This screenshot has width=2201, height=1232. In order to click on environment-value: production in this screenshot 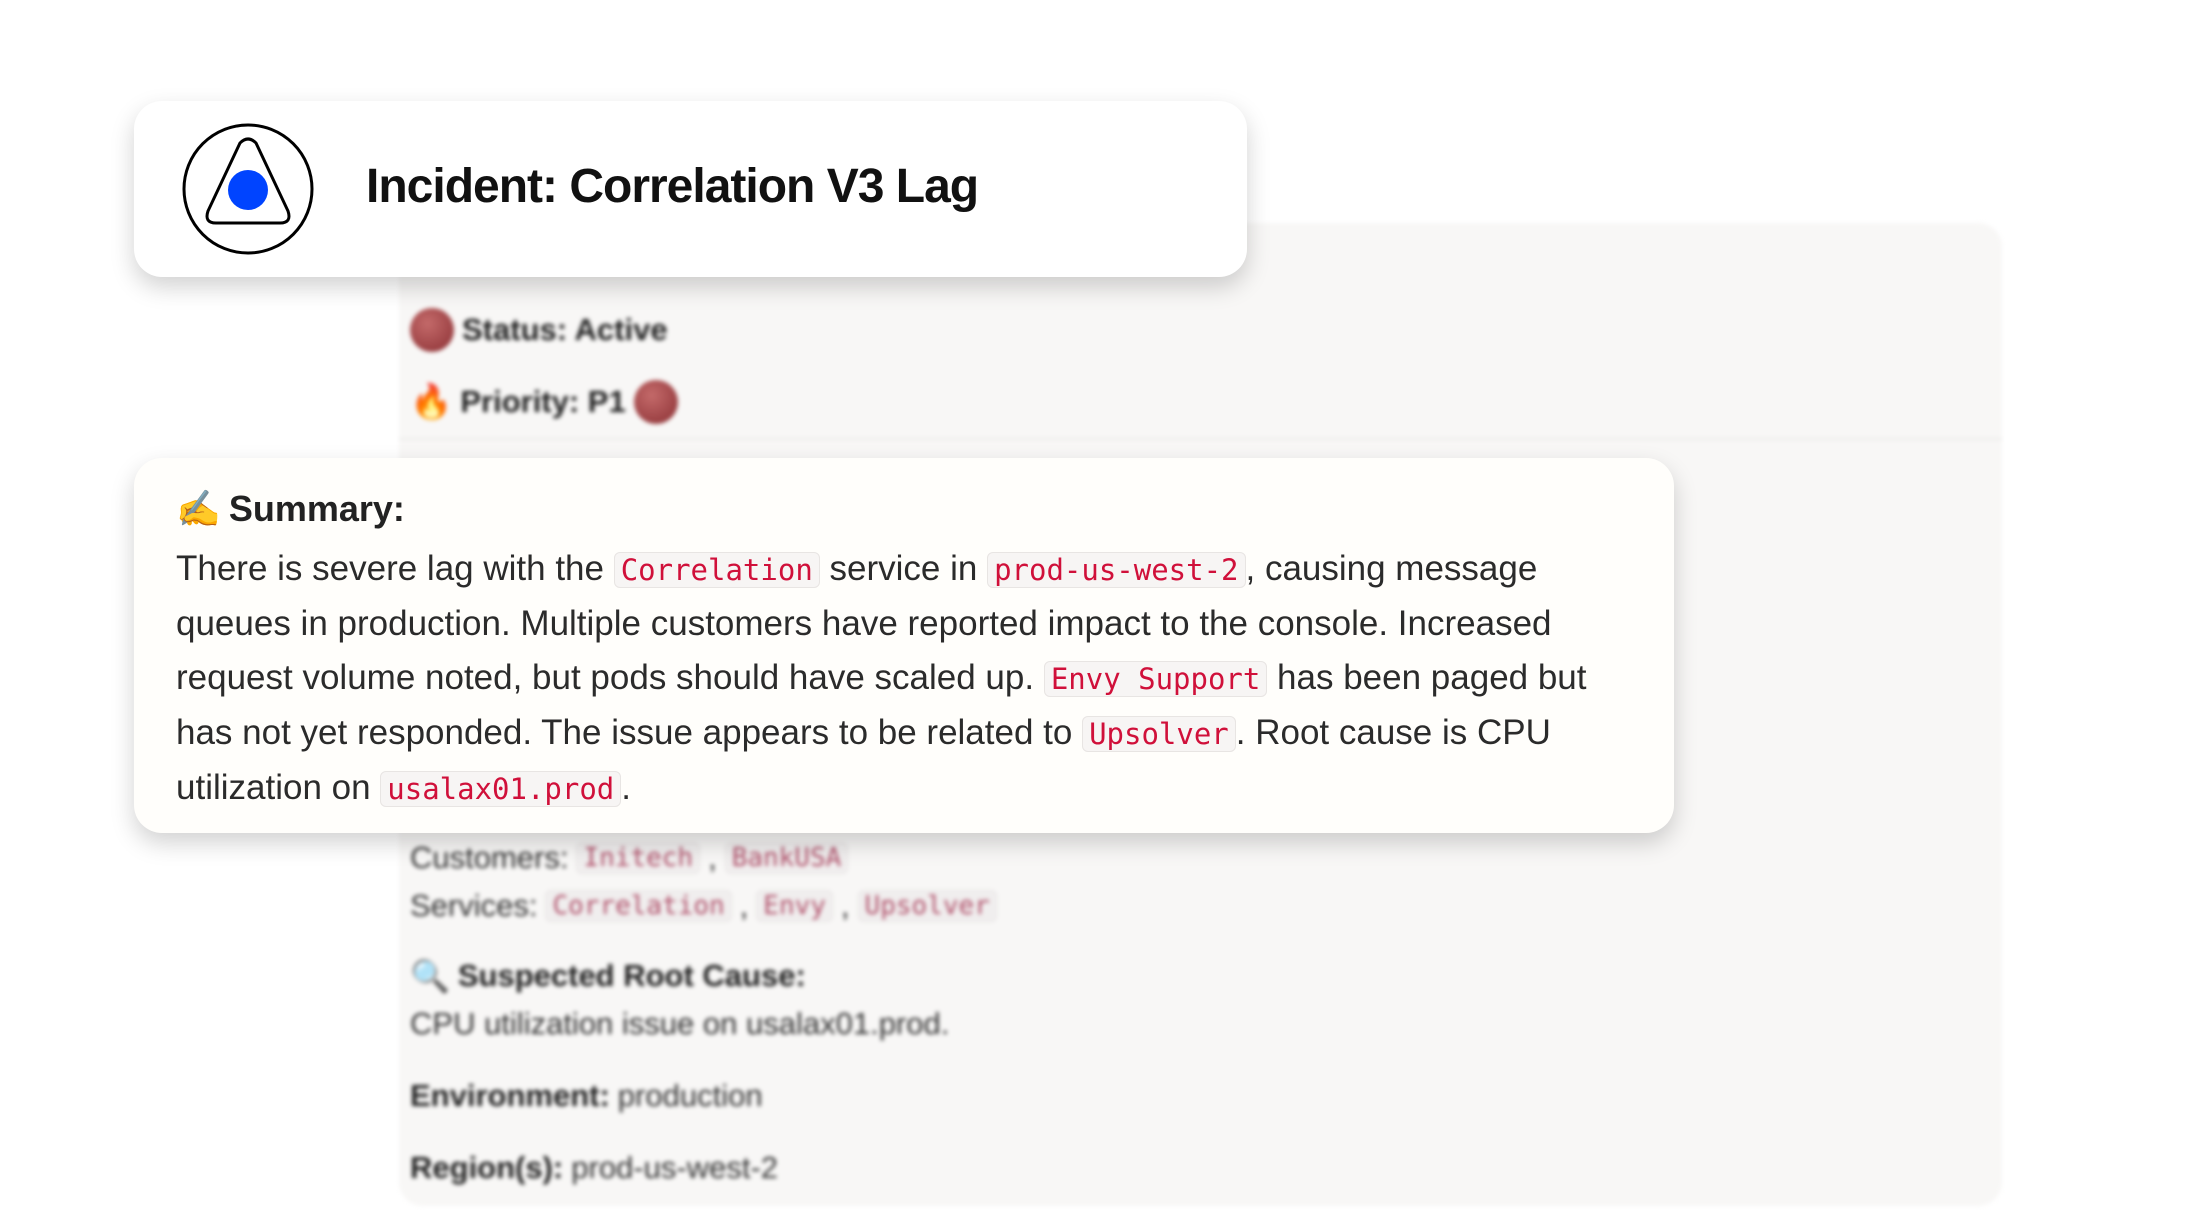, I will do `click(690, 1095)`.